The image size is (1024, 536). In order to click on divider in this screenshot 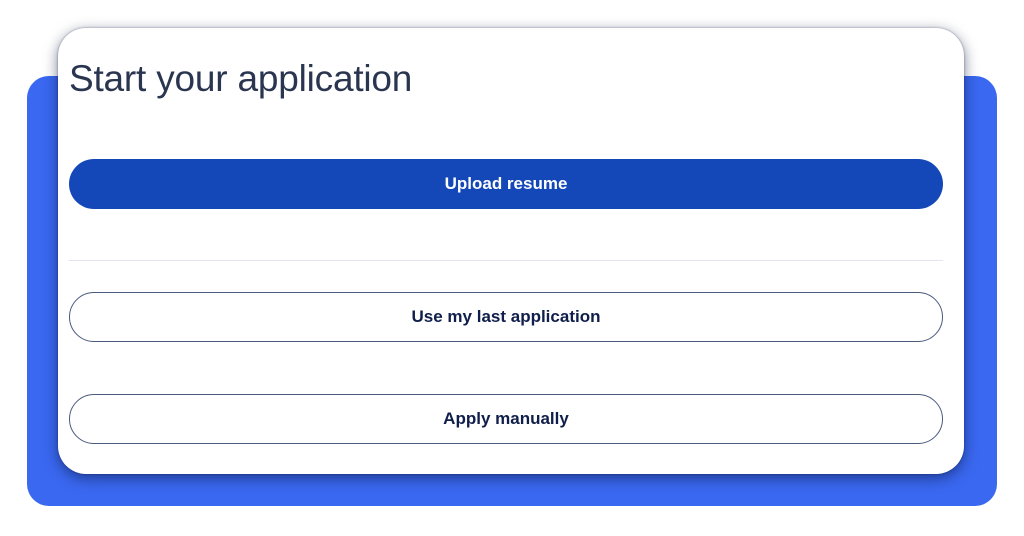, I will do `click(506, 260)`.